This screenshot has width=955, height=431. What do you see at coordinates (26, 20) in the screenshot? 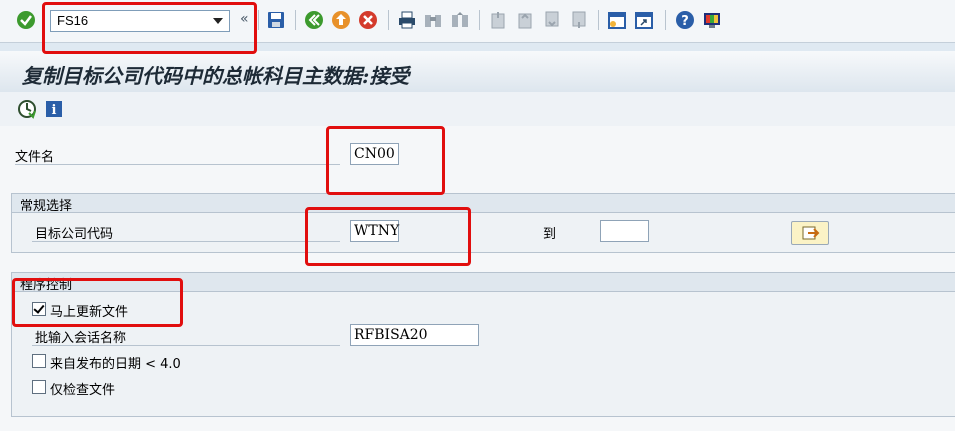
I see `enter-icon` at bounding box center [26, 20].